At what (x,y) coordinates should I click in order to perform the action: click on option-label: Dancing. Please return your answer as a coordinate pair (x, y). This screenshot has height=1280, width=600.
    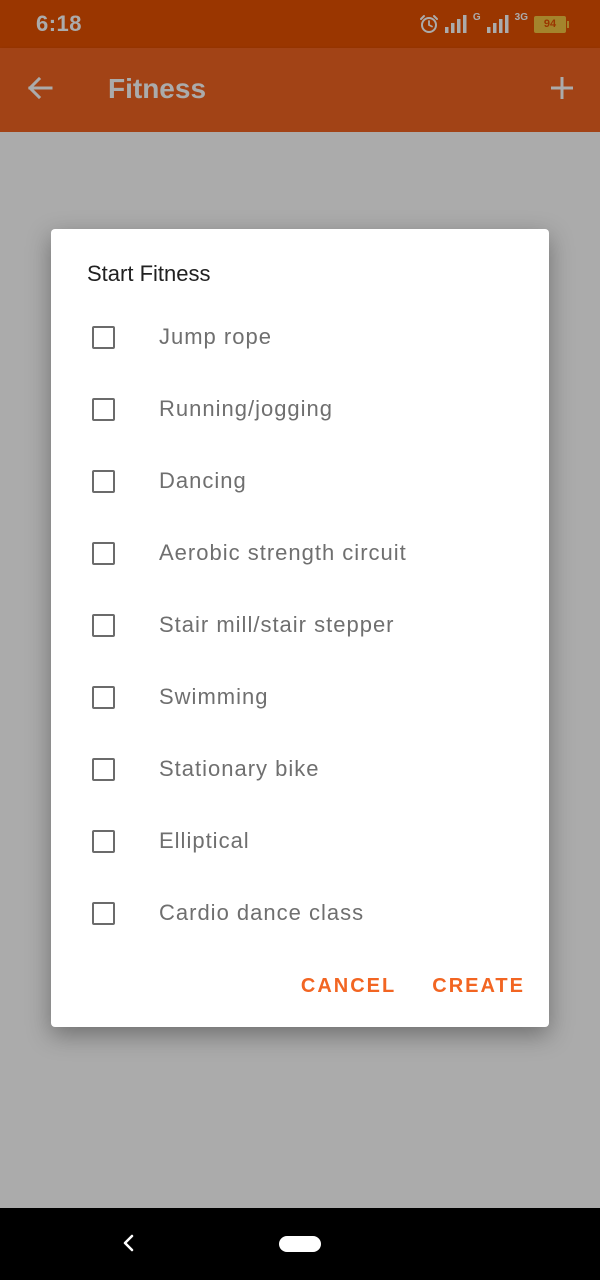
    Looking at the image, I should click on (203, 480).